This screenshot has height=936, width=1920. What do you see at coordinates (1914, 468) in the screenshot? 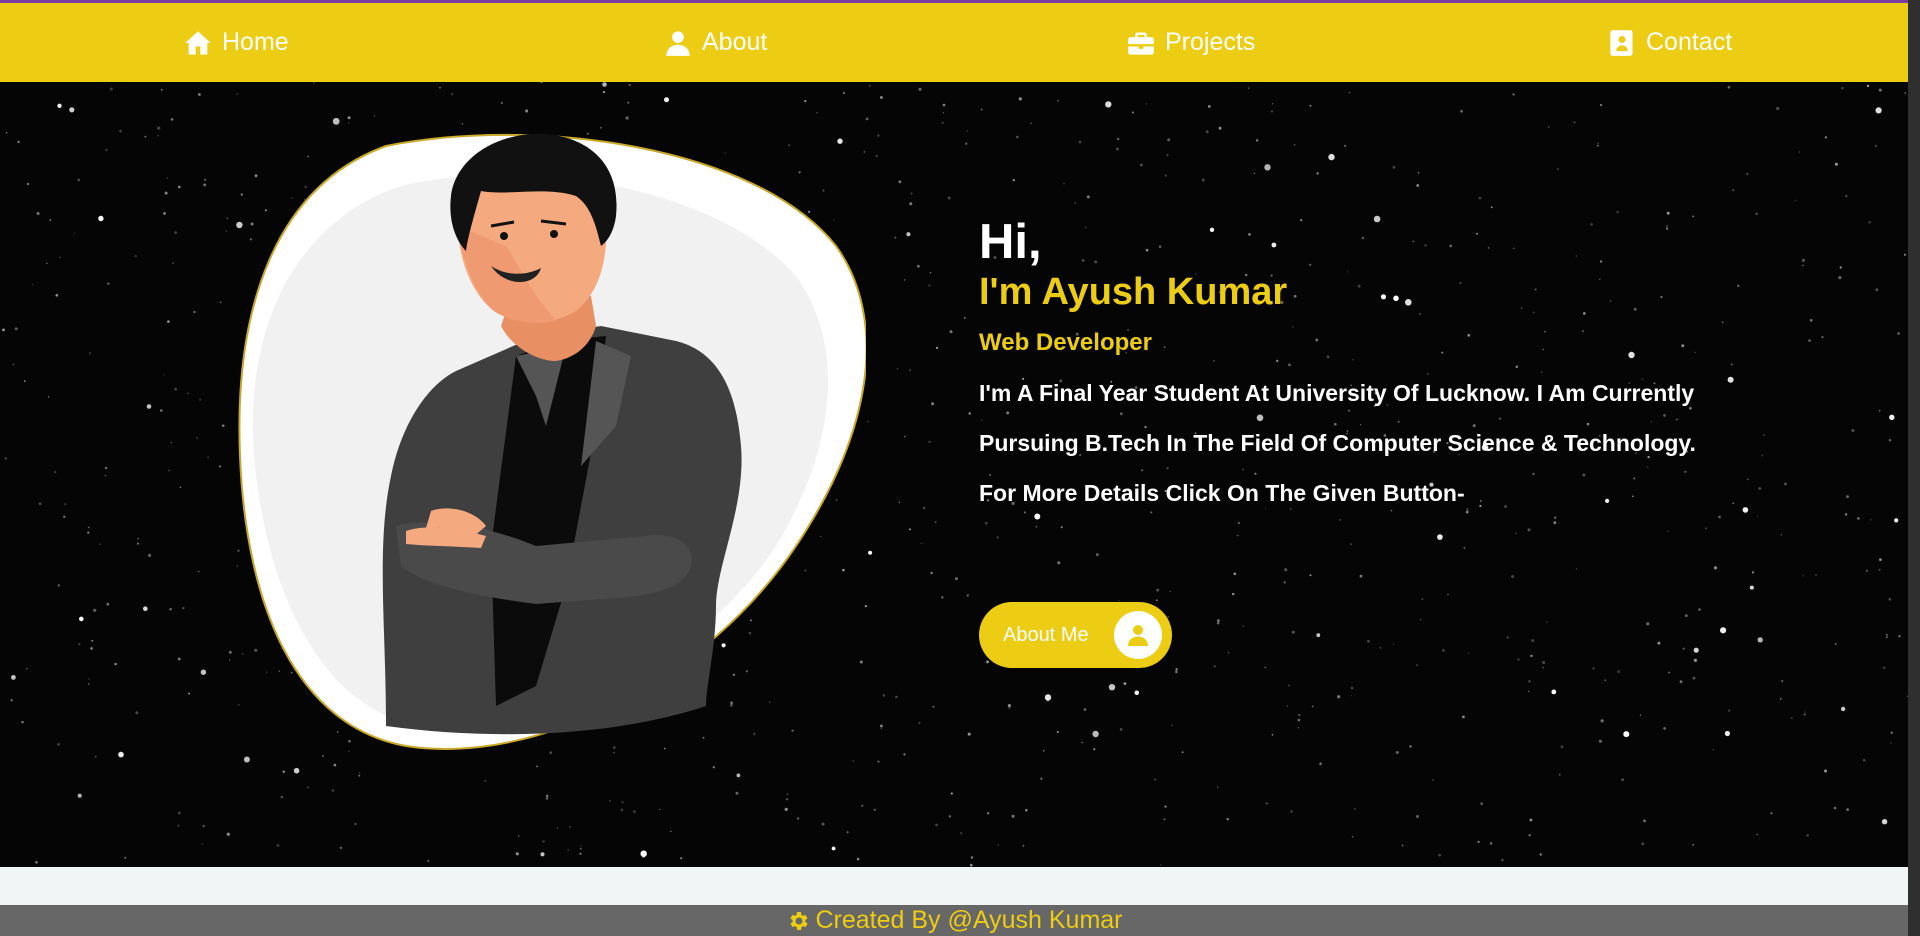
I see `window-edge` at bounding box center [1914, 468].